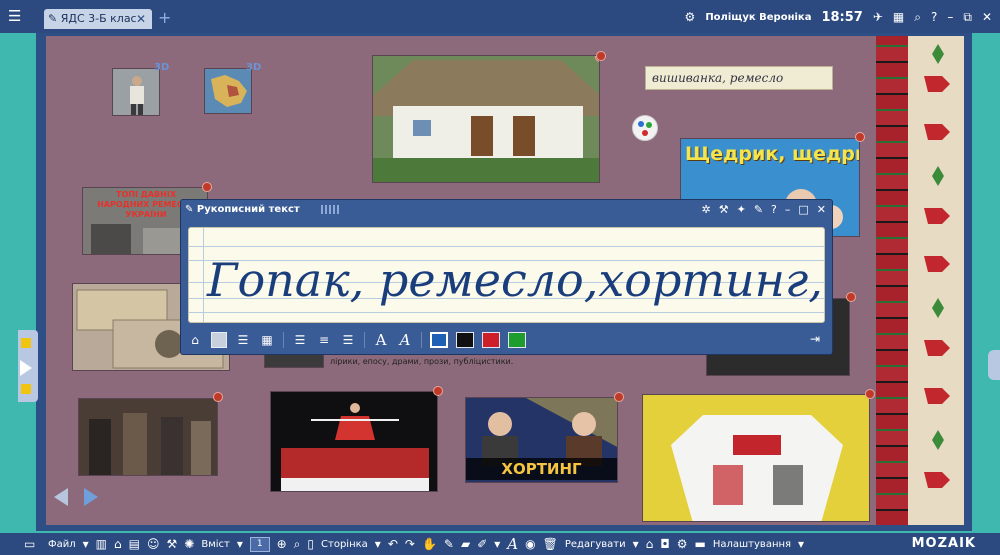 This screenshot has height=555, width=1000. I want to click on left-panel-handle, so click(28, 366).